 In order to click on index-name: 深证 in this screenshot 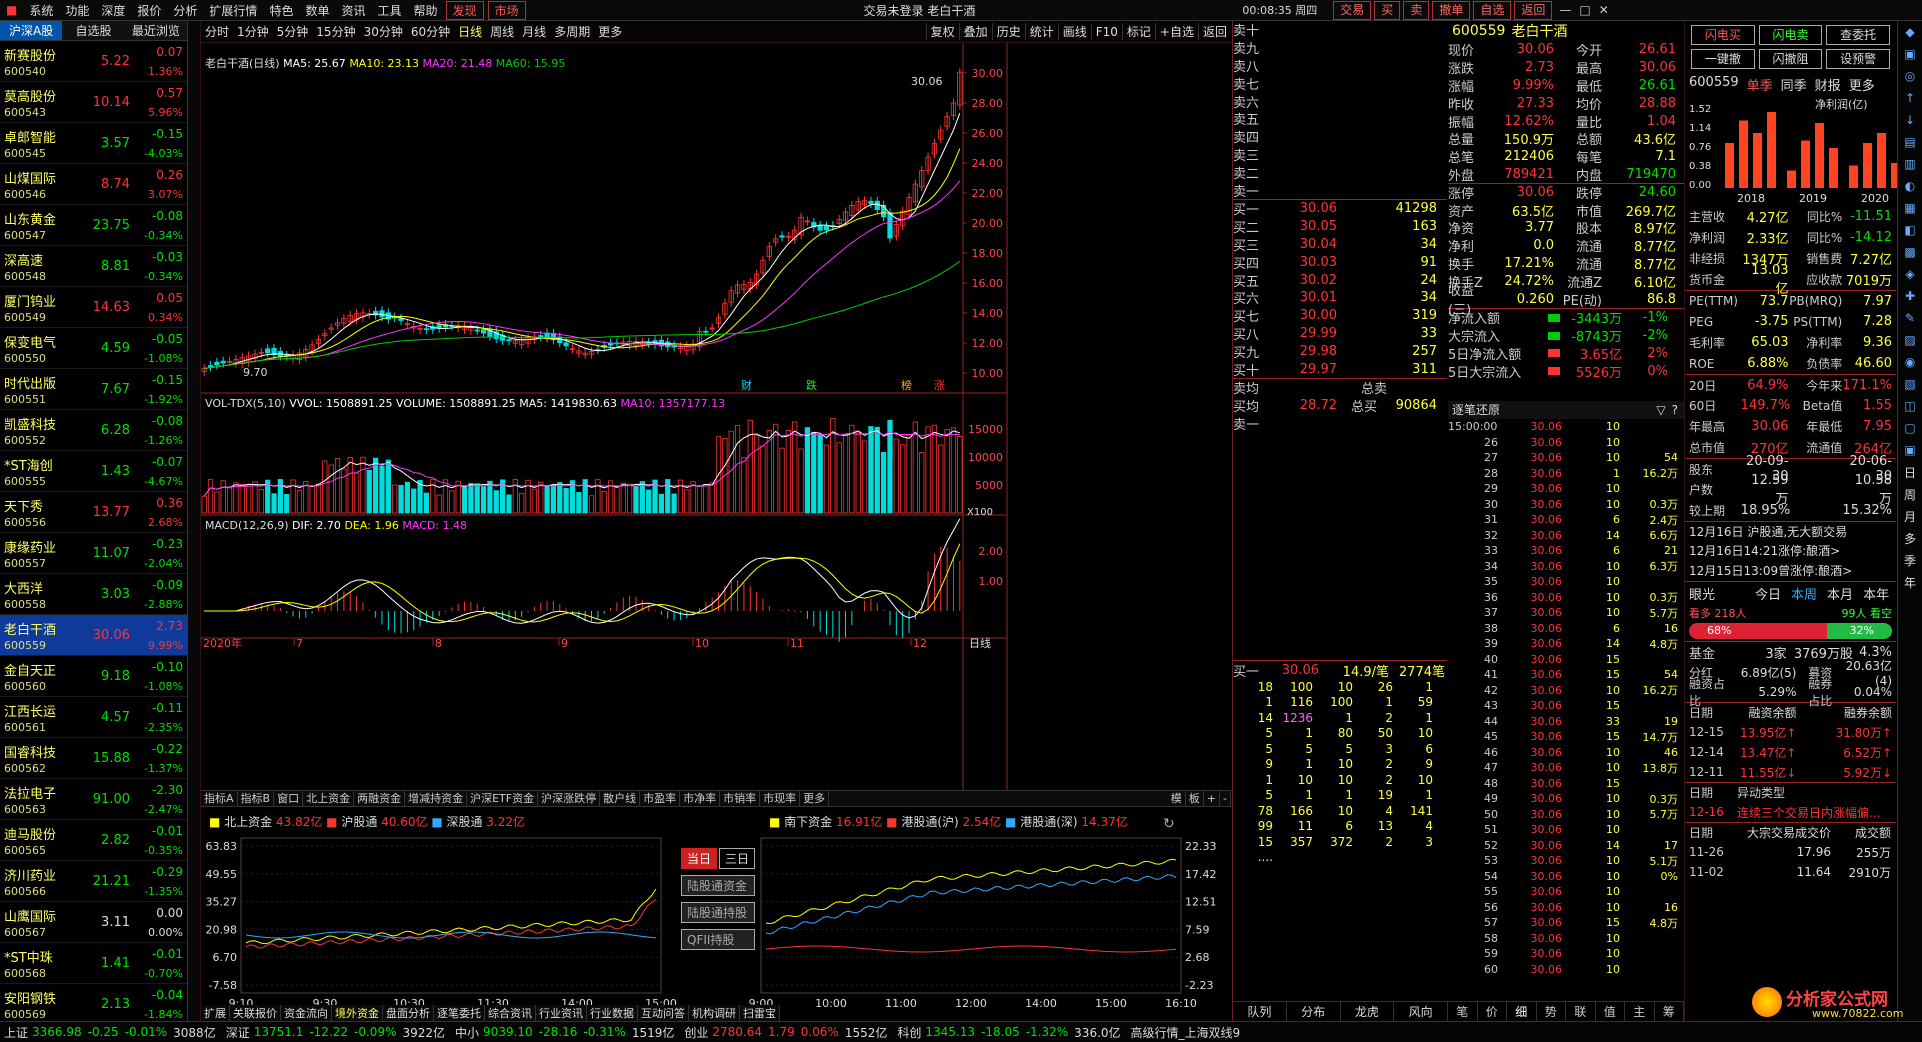, I will do `click(238, 1032)`.